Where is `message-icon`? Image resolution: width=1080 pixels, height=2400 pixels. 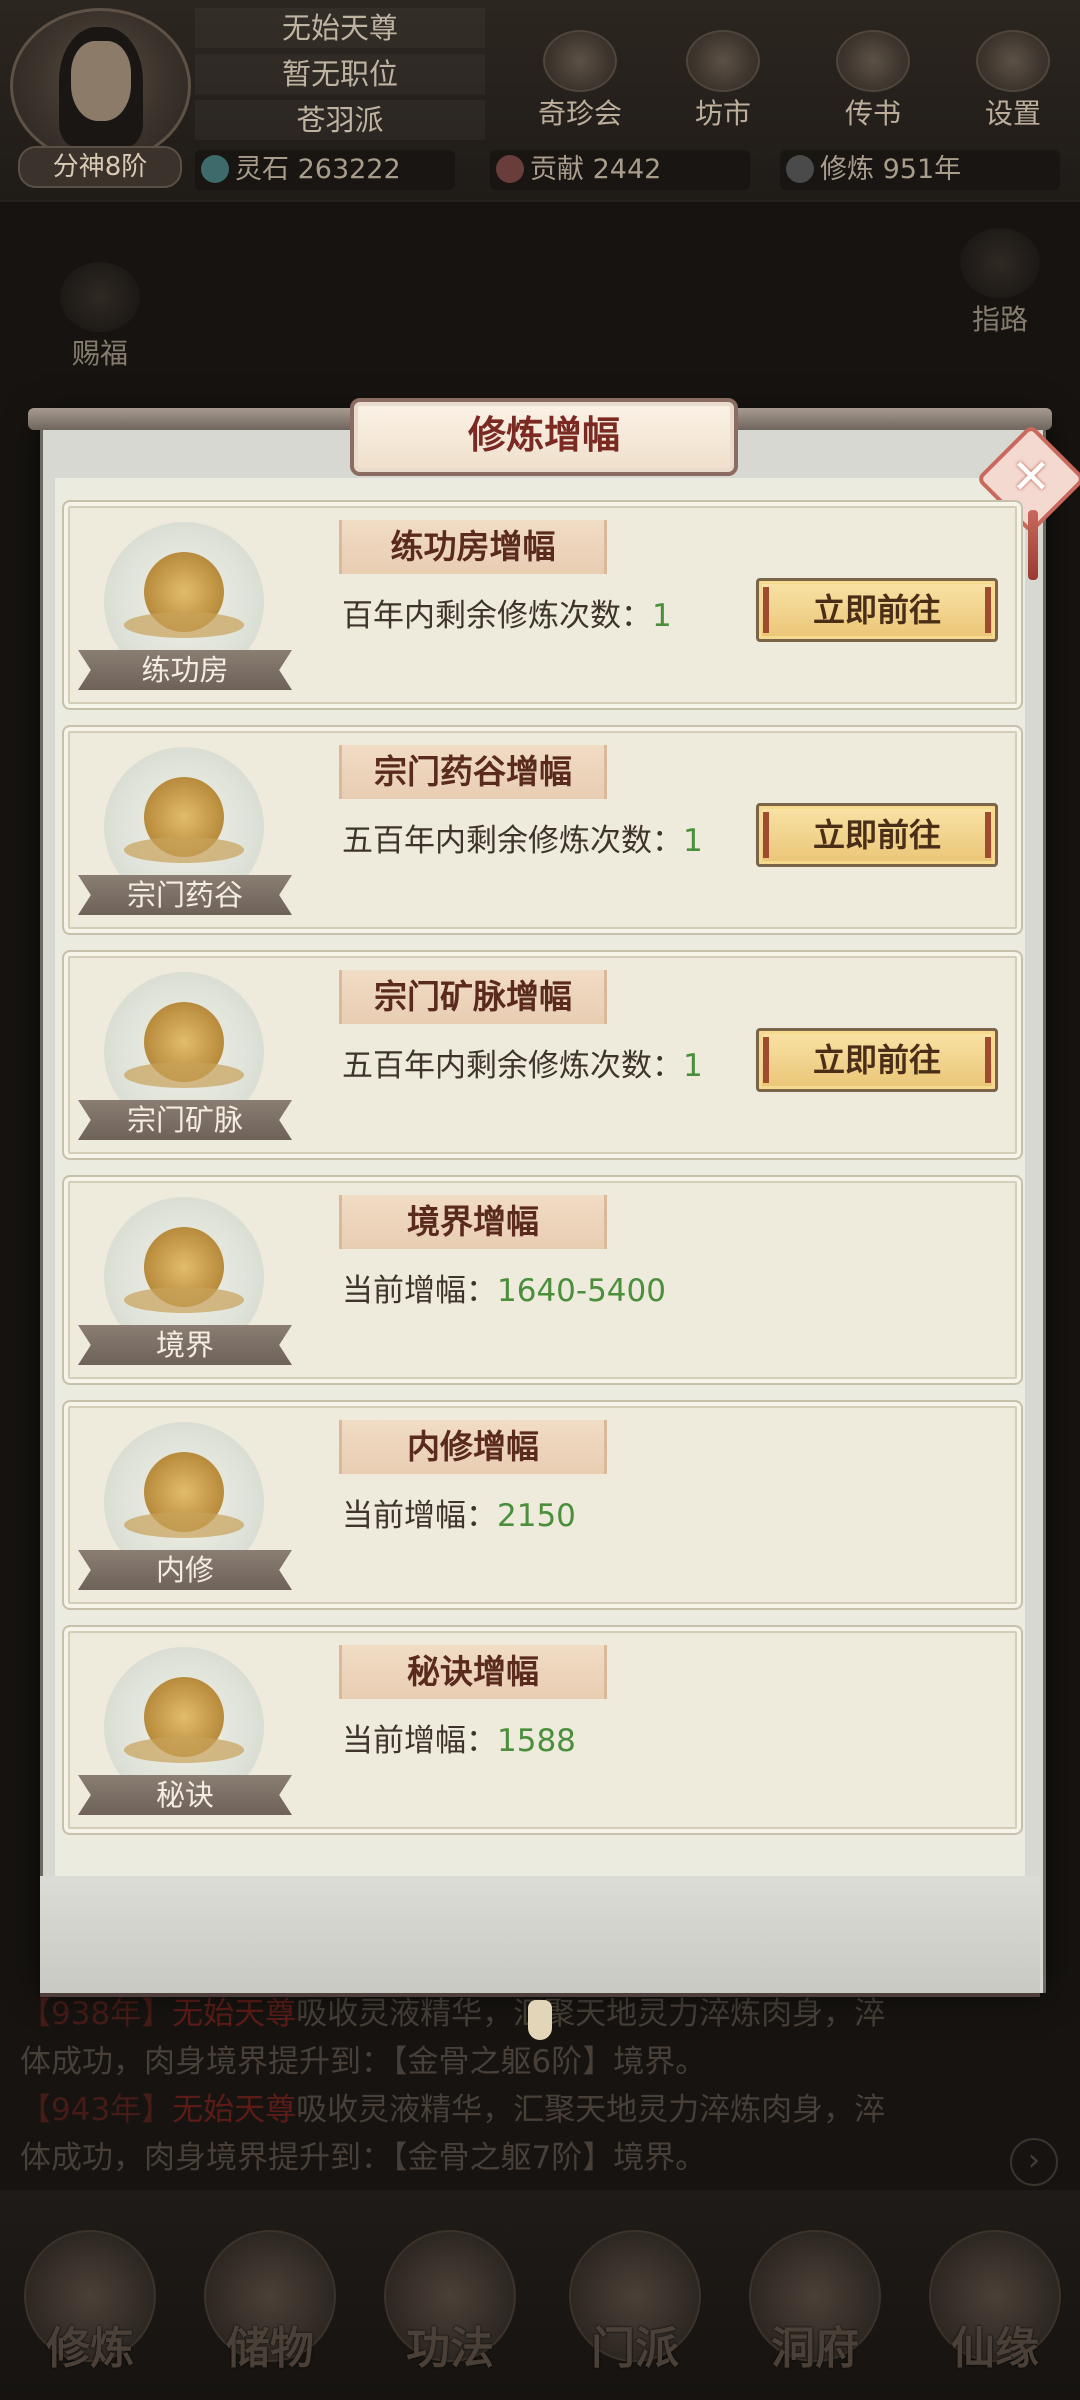 message-icon is located at coordinates (873, 61).